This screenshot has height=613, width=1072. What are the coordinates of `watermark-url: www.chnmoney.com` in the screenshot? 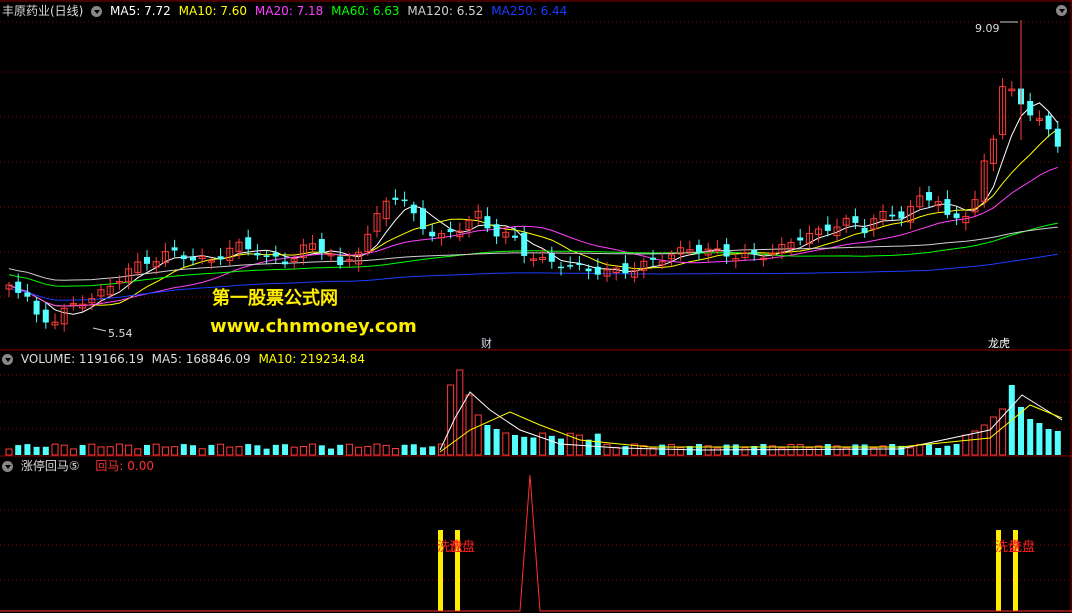 It's located at (313, 326).